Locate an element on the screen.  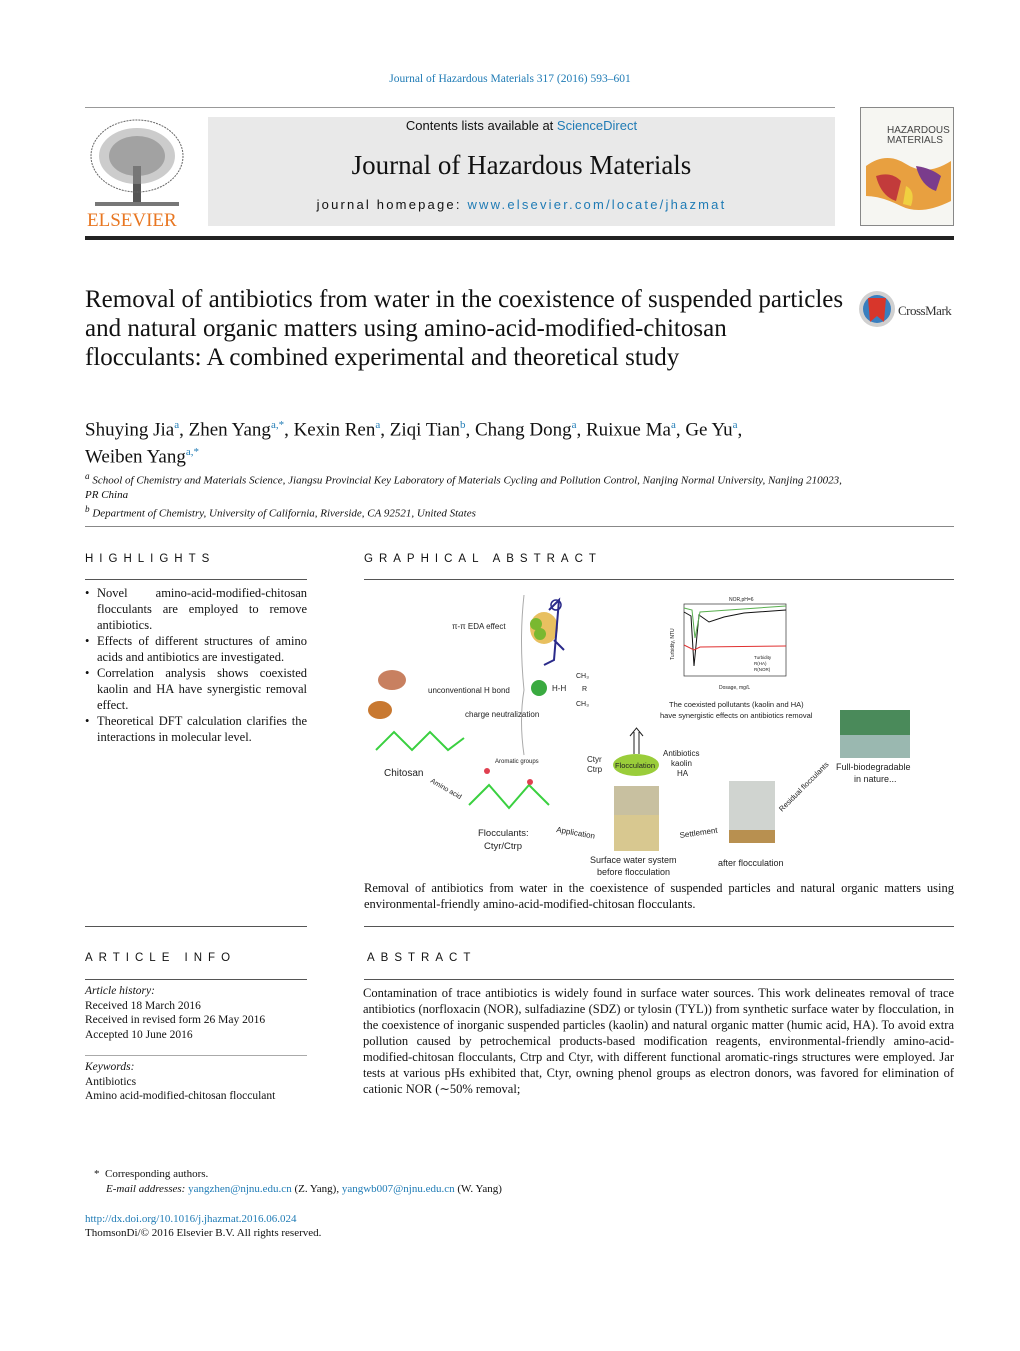
svg-text: HA is located at coordinates (683, 773).